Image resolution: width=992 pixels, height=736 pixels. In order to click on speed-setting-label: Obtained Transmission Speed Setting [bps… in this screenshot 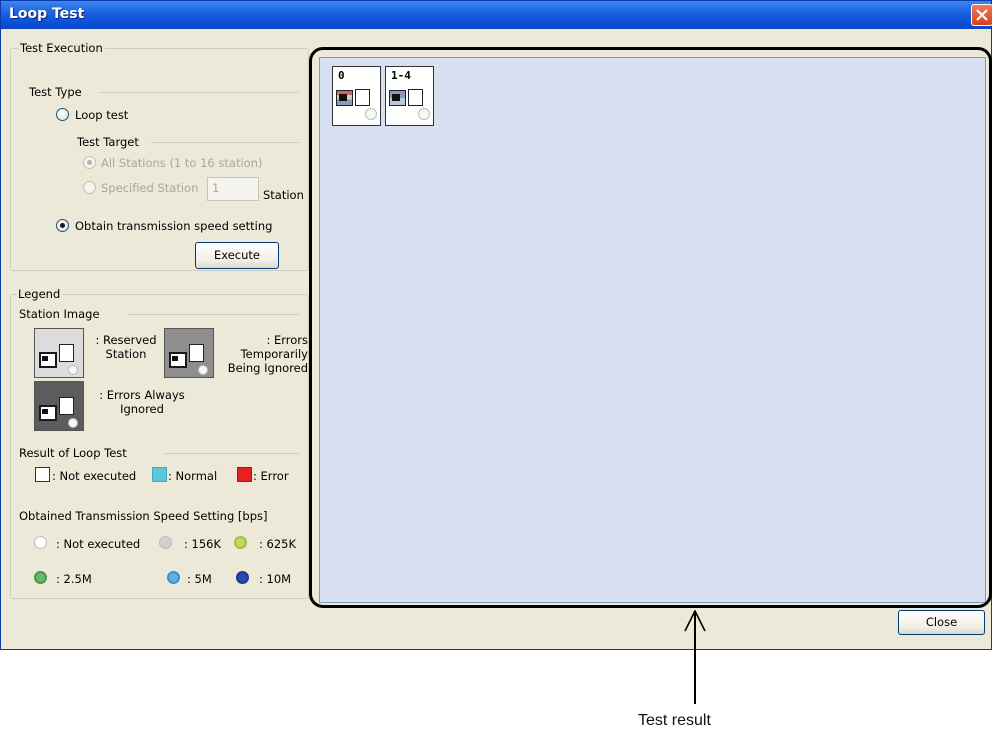, I will do `click(143, 516)`.